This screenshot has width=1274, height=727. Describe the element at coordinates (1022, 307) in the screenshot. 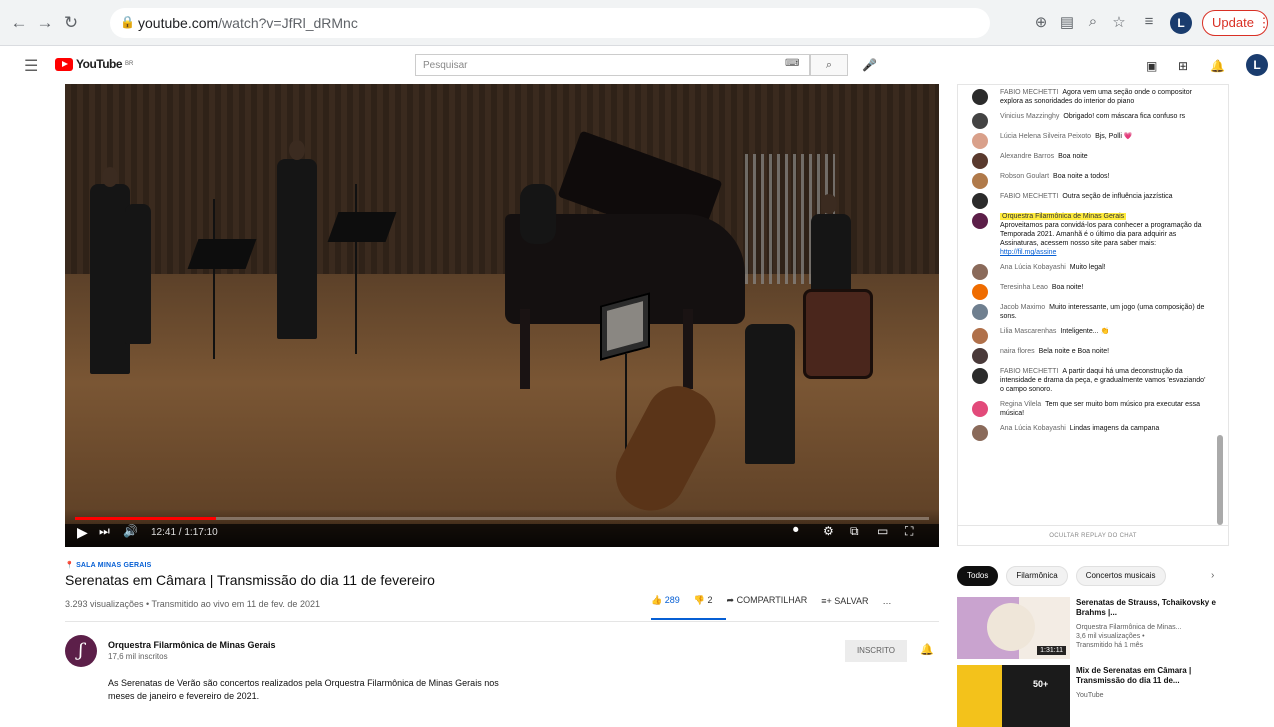

I see `chat-author-name: Jacob Maximo` at that location.